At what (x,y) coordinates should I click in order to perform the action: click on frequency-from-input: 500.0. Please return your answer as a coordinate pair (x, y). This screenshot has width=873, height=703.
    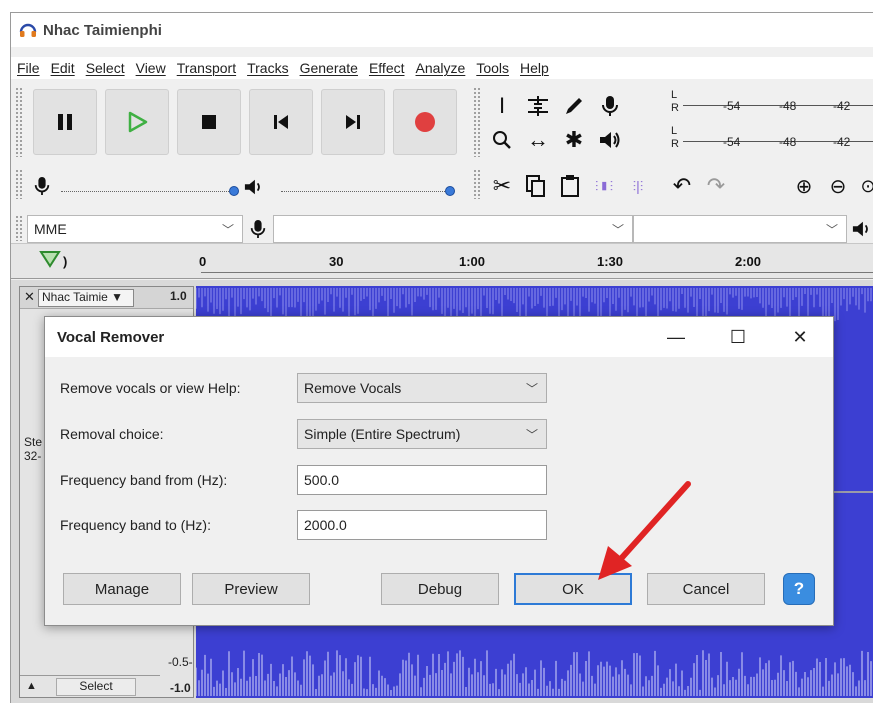
    Looking at the image, I should click on (422, 480).